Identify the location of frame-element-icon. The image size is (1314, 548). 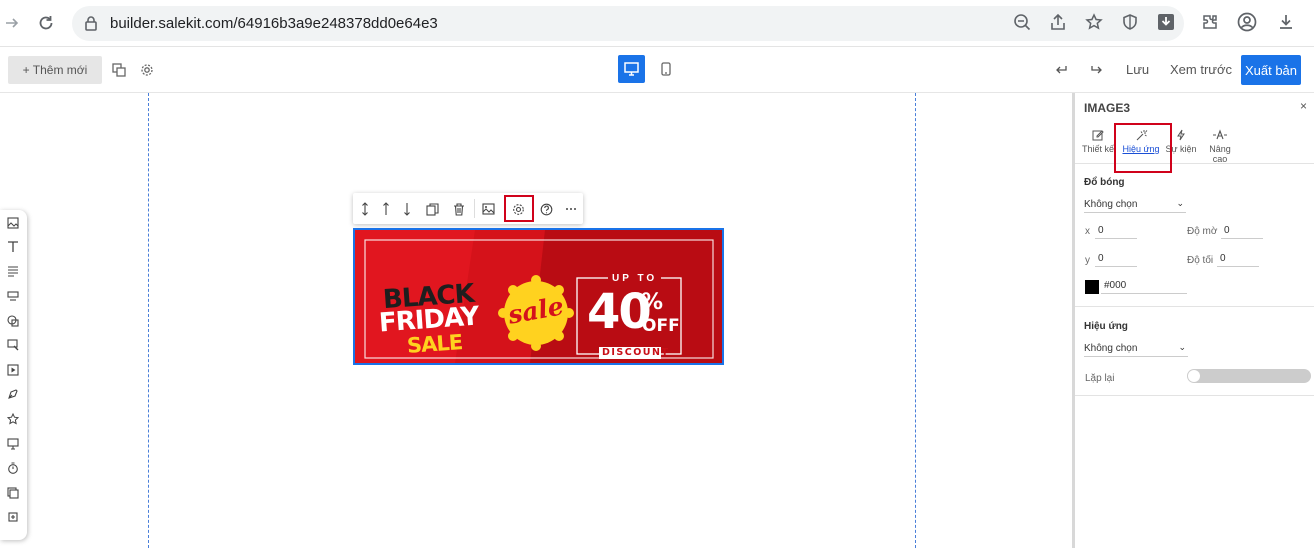
(13, 517).